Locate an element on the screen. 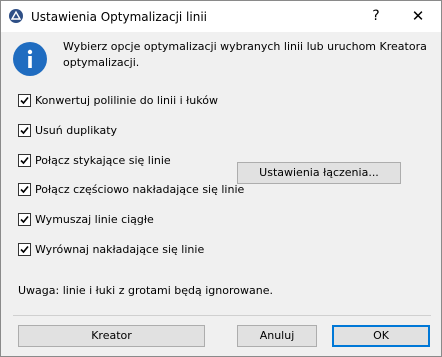 This screenshot has height=357, width=442. option-force-continuous: Wymuszaj linie ciągłe is located at coordinates (86, 219).